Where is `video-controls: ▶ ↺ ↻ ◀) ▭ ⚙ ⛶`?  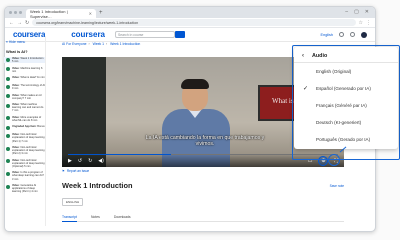 video-controls: ▶ ↺ ↻ ◀) ▭ ⚙ ⛶ is located at coordinates (203, 160).